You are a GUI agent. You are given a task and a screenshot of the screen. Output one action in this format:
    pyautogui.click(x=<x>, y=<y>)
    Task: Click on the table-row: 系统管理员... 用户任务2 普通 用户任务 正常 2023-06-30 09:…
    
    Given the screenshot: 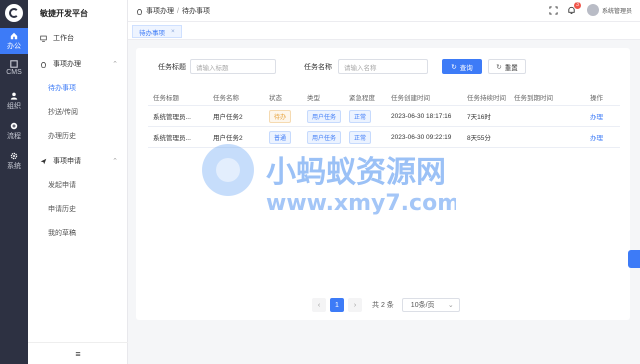 What is the action you would take?
    pyautogui.click(x=384, y=137)
    